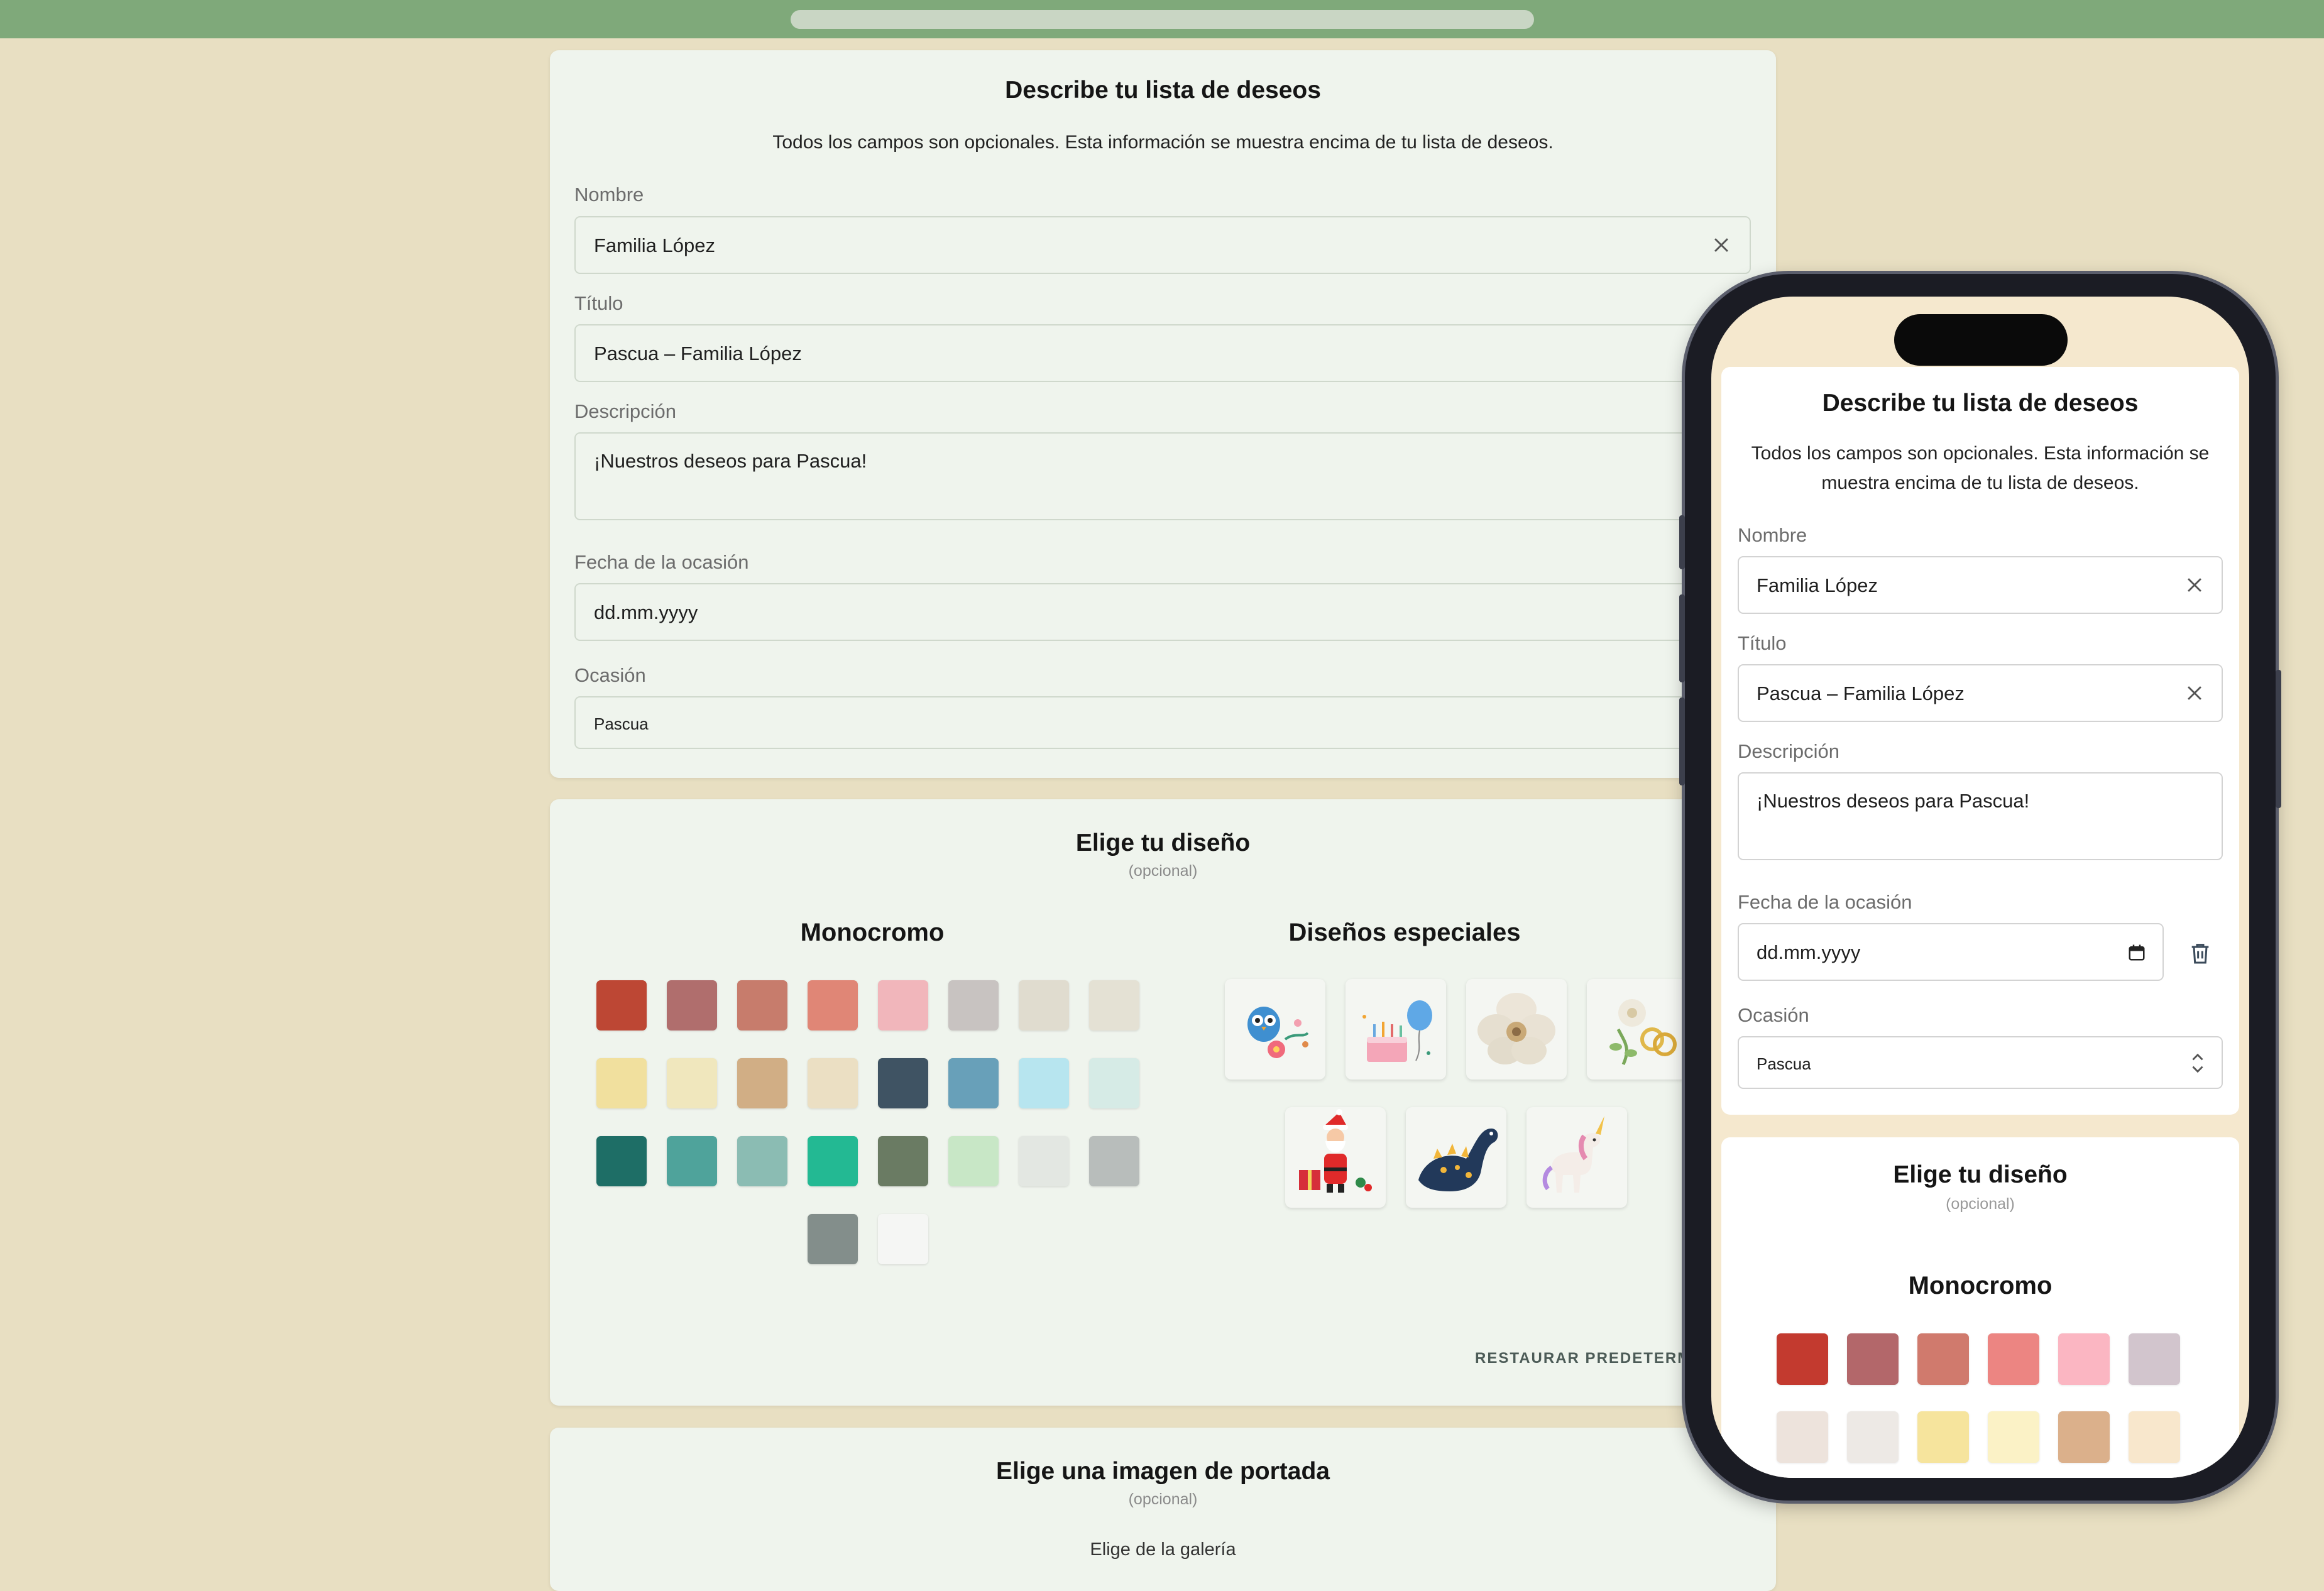 The width and height of the screenshot is (2324, 1591). Describe the element at coordinates (1682, 542) in the screenshot. I see `phone-side-button` at that location.